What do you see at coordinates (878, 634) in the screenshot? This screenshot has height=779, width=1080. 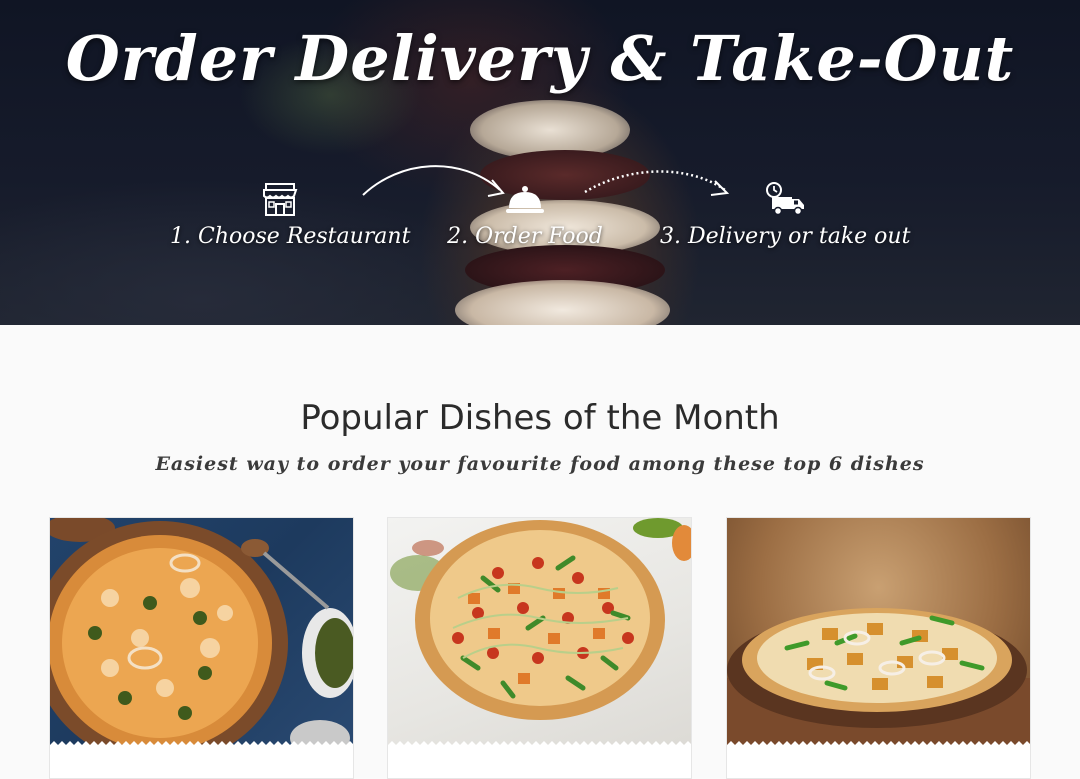 I see `paneer-onion-pizza-photo` at bounding box center [878, 634].